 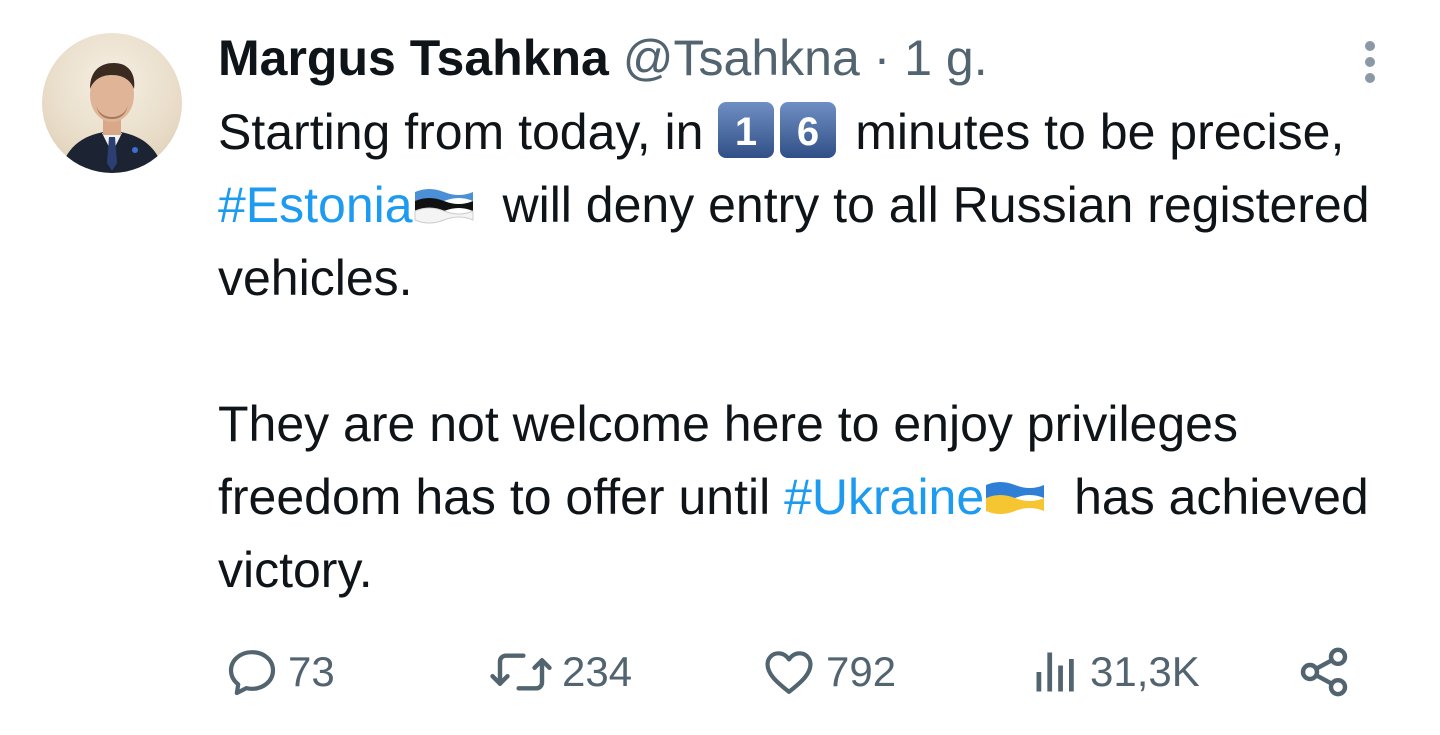 I want to click on keycap-six-icon: 6, so click(x=808, y=130).